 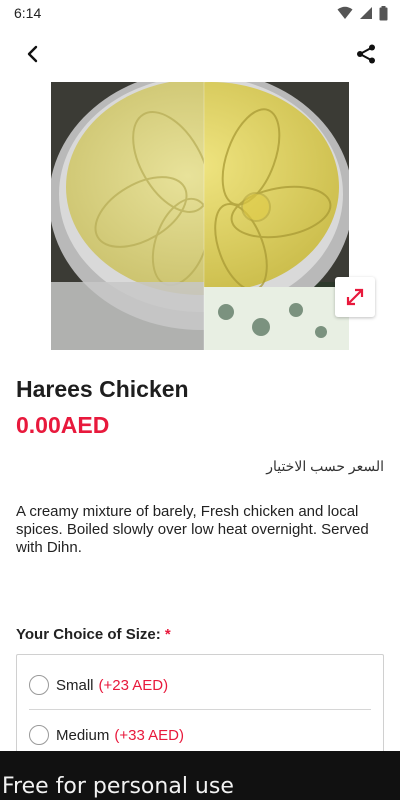 I want to click on chevron-left-icon, so click(x=32, y=54).